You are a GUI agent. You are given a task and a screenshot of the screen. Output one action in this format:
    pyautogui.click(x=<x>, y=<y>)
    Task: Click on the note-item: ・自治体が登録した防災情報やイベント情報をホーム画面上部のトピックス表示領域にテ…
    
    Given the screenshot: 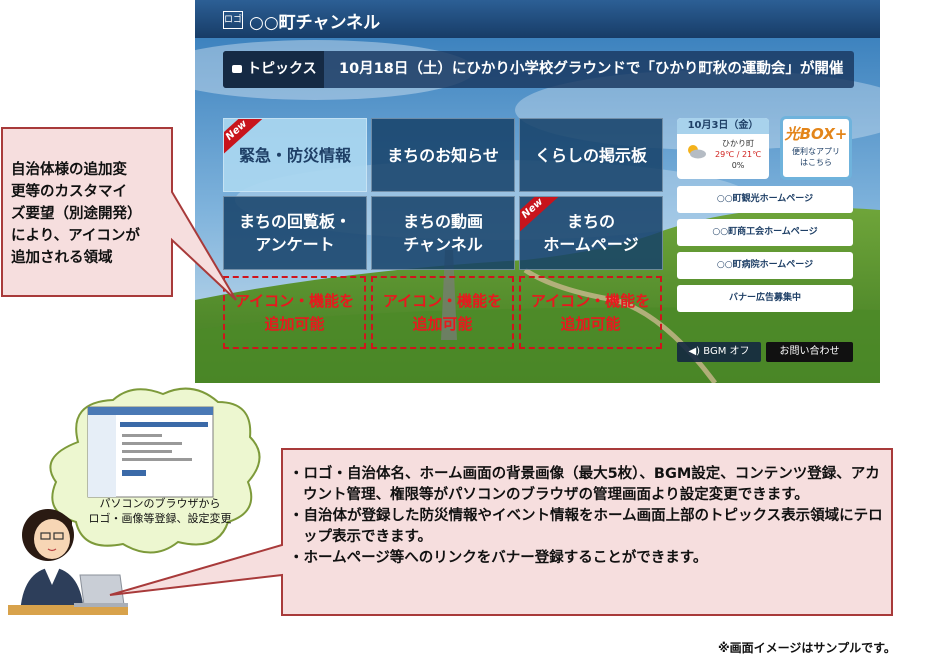 What is the action you would take?
    pyautogui.click(x=586, y=526)
    